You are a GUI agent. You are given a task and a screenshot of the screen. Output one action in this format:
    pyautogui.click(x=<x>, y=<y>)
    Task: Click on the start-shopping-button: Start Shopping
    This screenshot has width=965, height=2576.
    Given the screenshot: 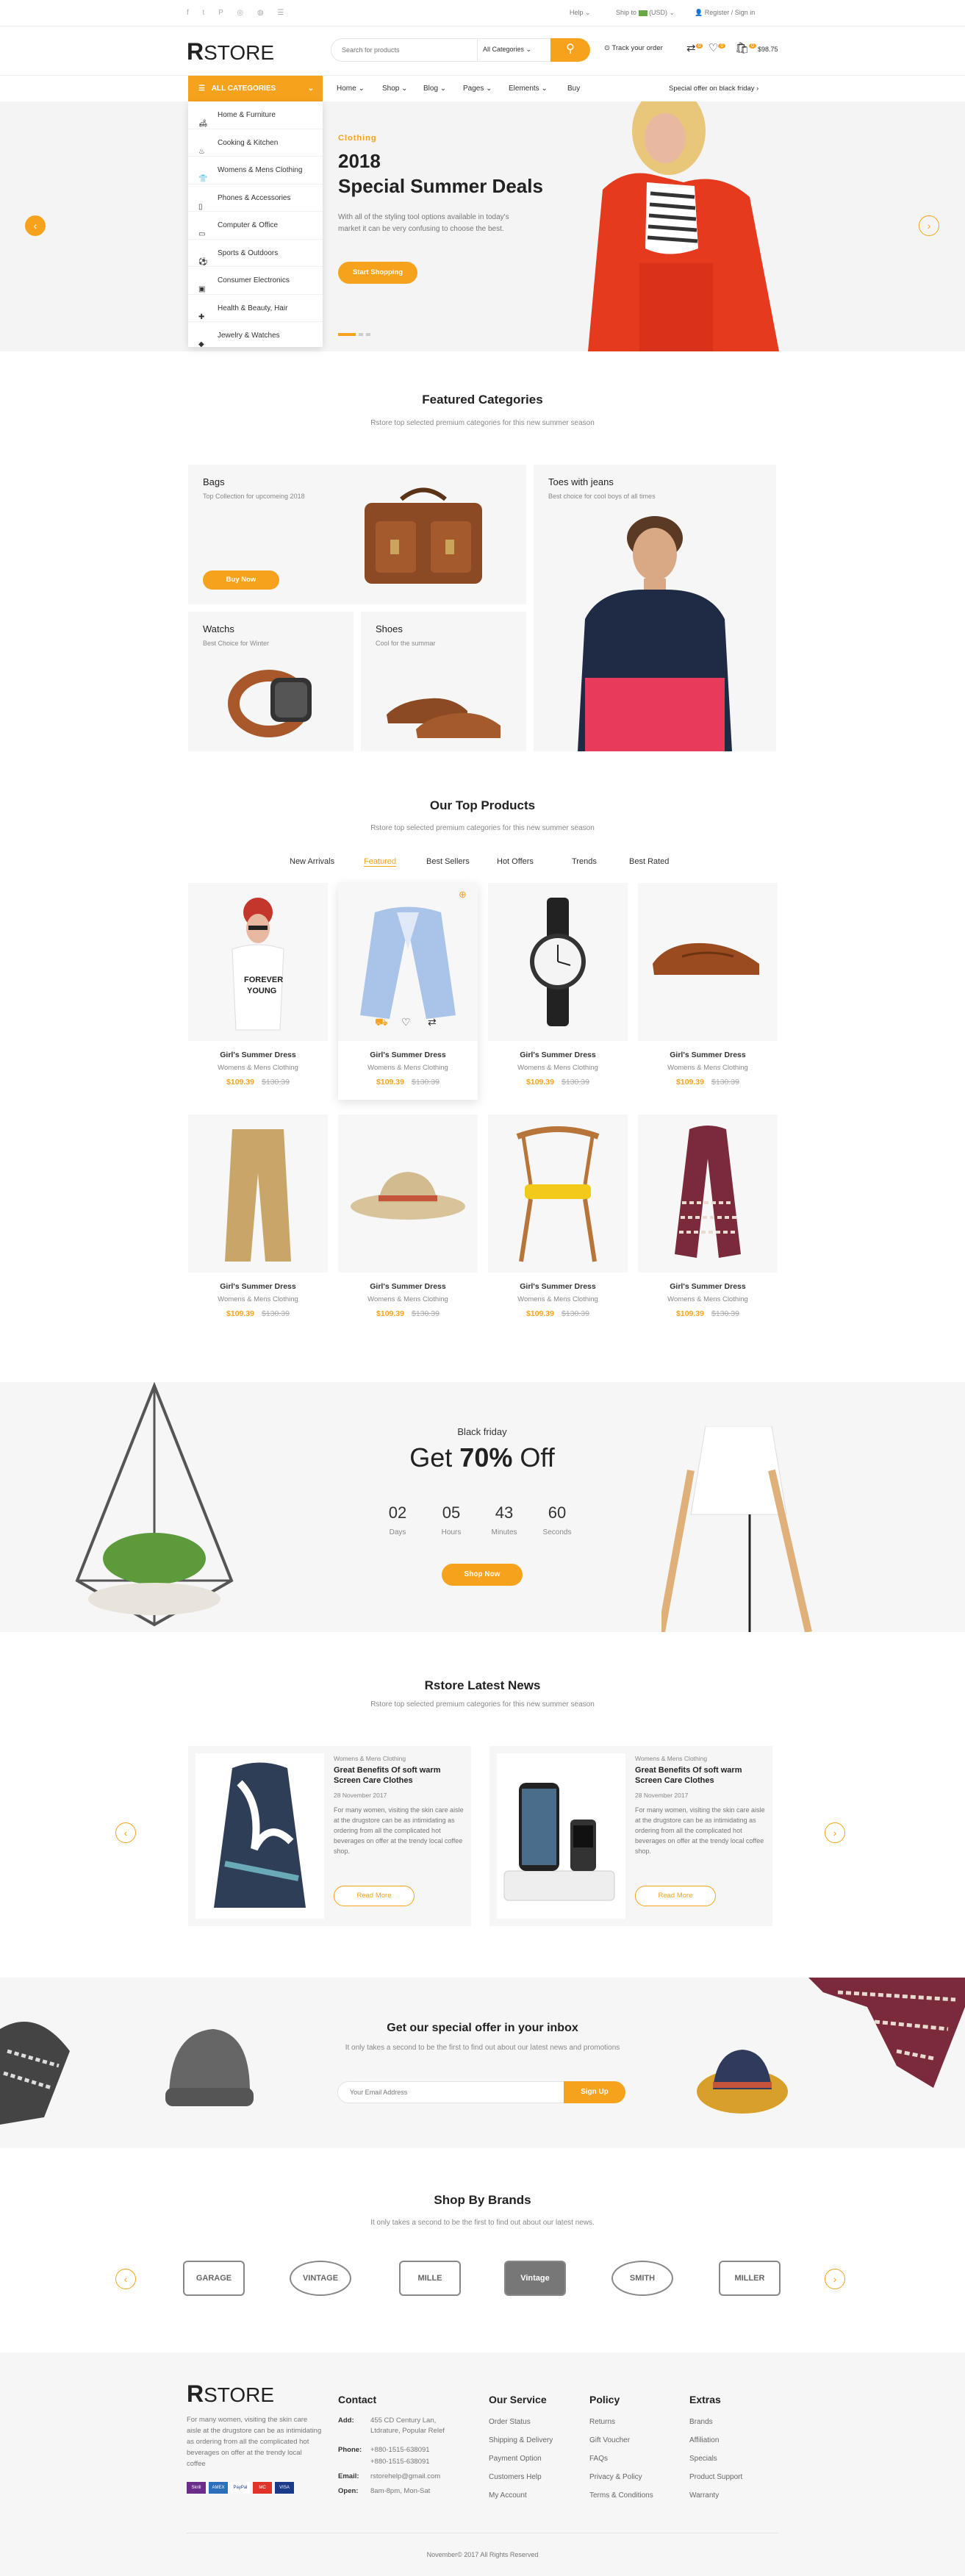 What is the action you would take?
    pyautogui.click(x=377, y=273)
    